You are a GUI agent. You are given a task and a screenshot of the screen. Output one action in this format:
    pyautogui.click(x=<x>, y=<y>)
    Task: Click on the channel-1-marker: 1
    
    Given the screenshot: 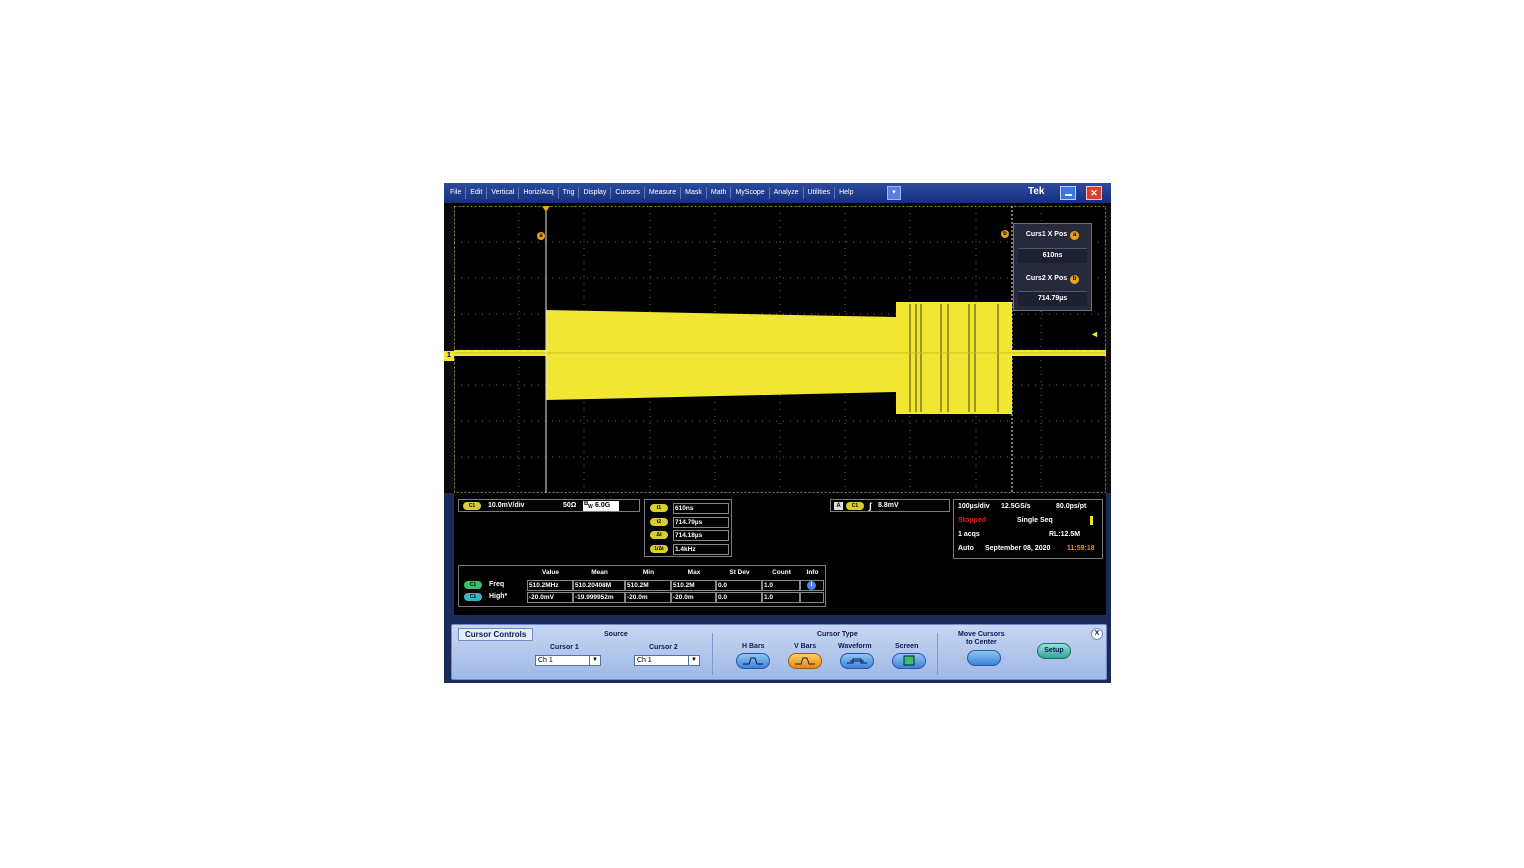 What is the action you would take?
    pyautogui.click(x=449, y=356)
    